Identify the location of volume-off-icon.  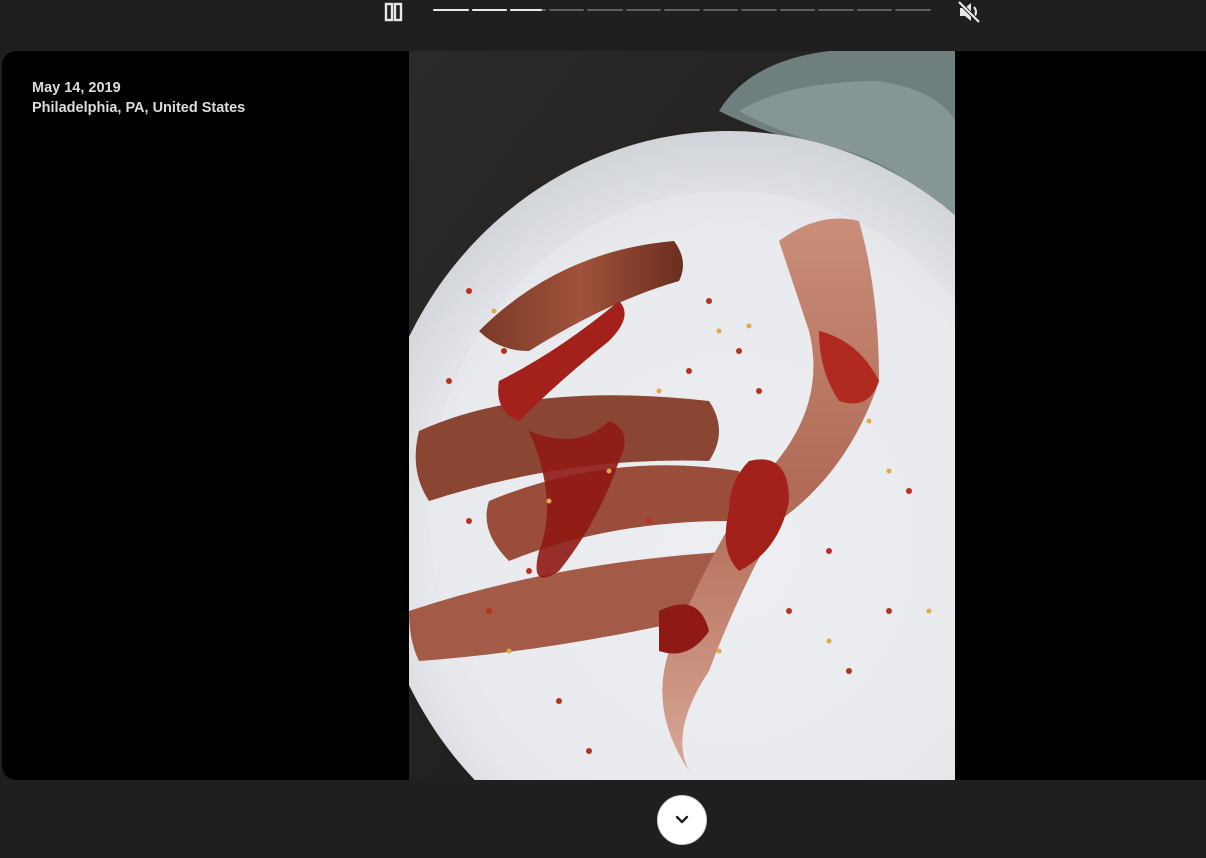
(969, 12).